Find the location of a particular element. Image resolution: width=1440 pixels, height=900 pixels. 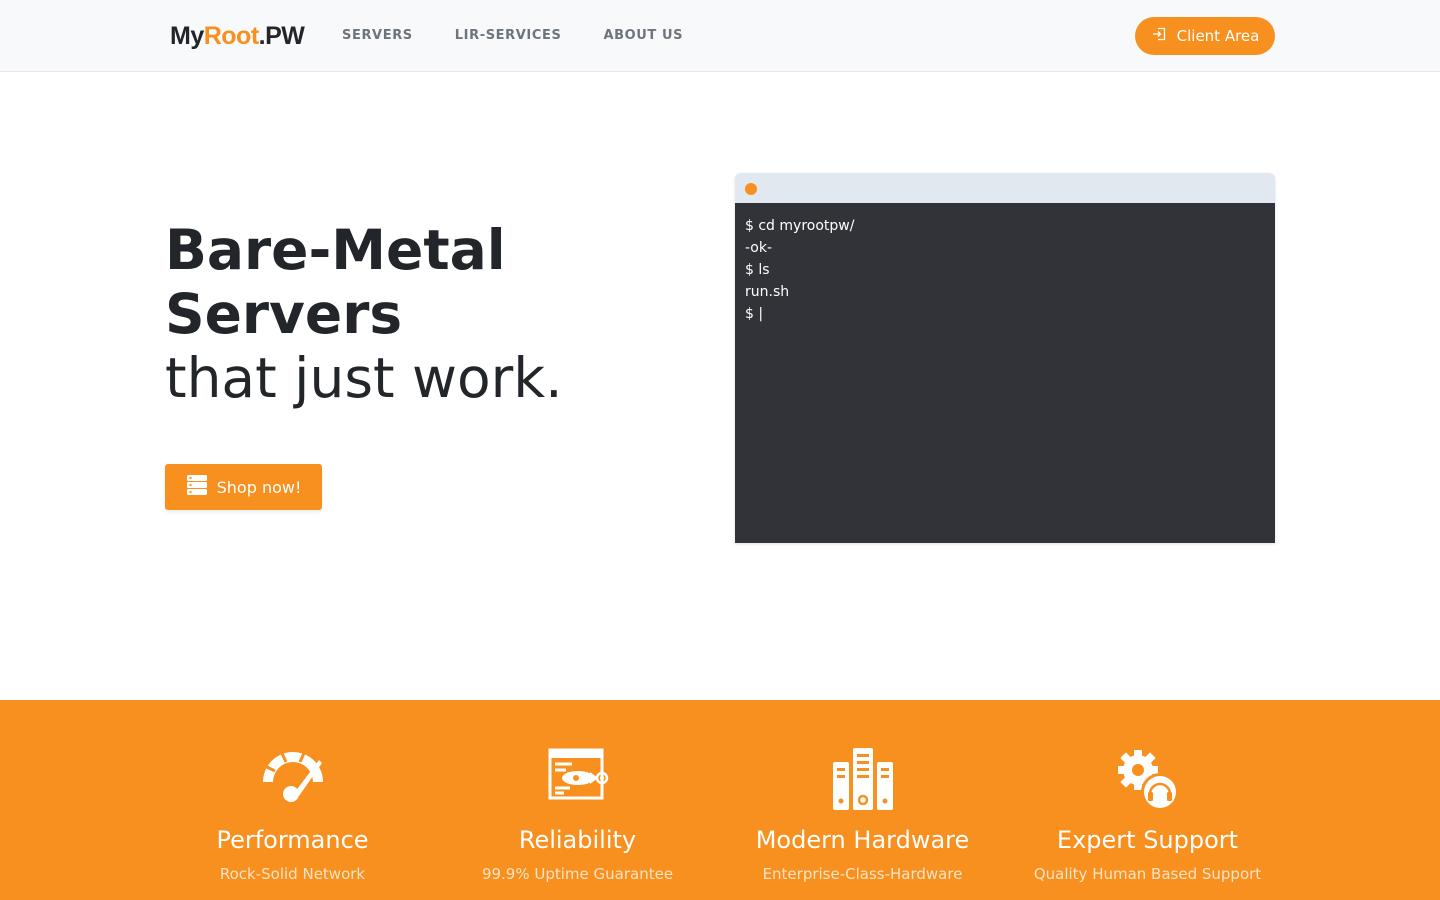

feature-subtitle: Rock-Solid Network is located at coordinates (292, 874).